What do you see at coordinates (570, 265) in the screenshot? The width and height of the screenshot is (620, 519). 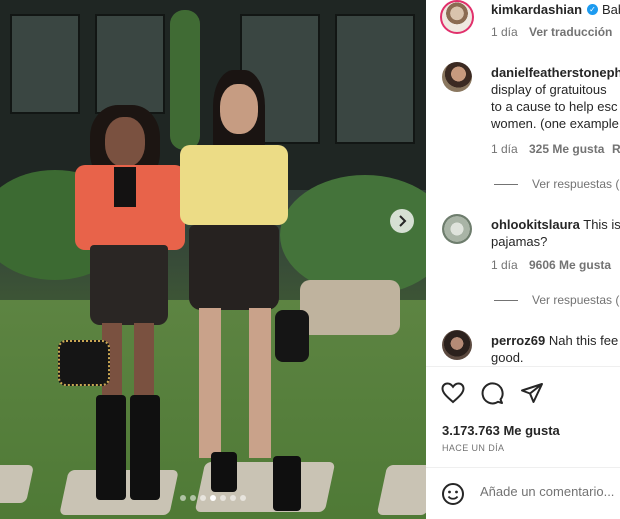 I see `comment-likes: 9606 Me gusta` at bounding box center [570, 265].